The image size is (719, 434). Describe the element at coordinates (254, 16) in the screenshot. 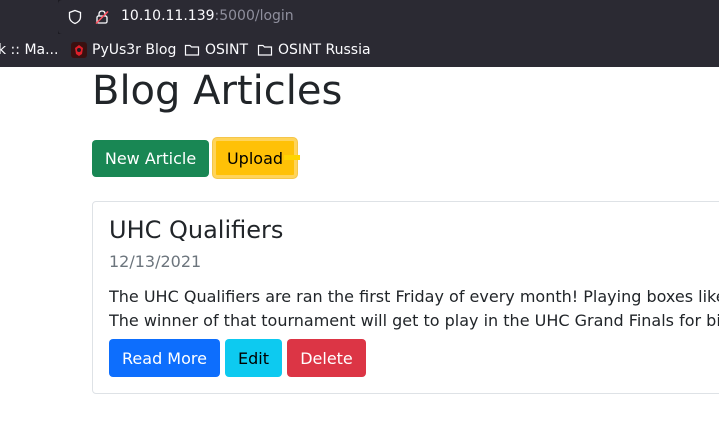

I see `url-path: :5000/login` at that location.